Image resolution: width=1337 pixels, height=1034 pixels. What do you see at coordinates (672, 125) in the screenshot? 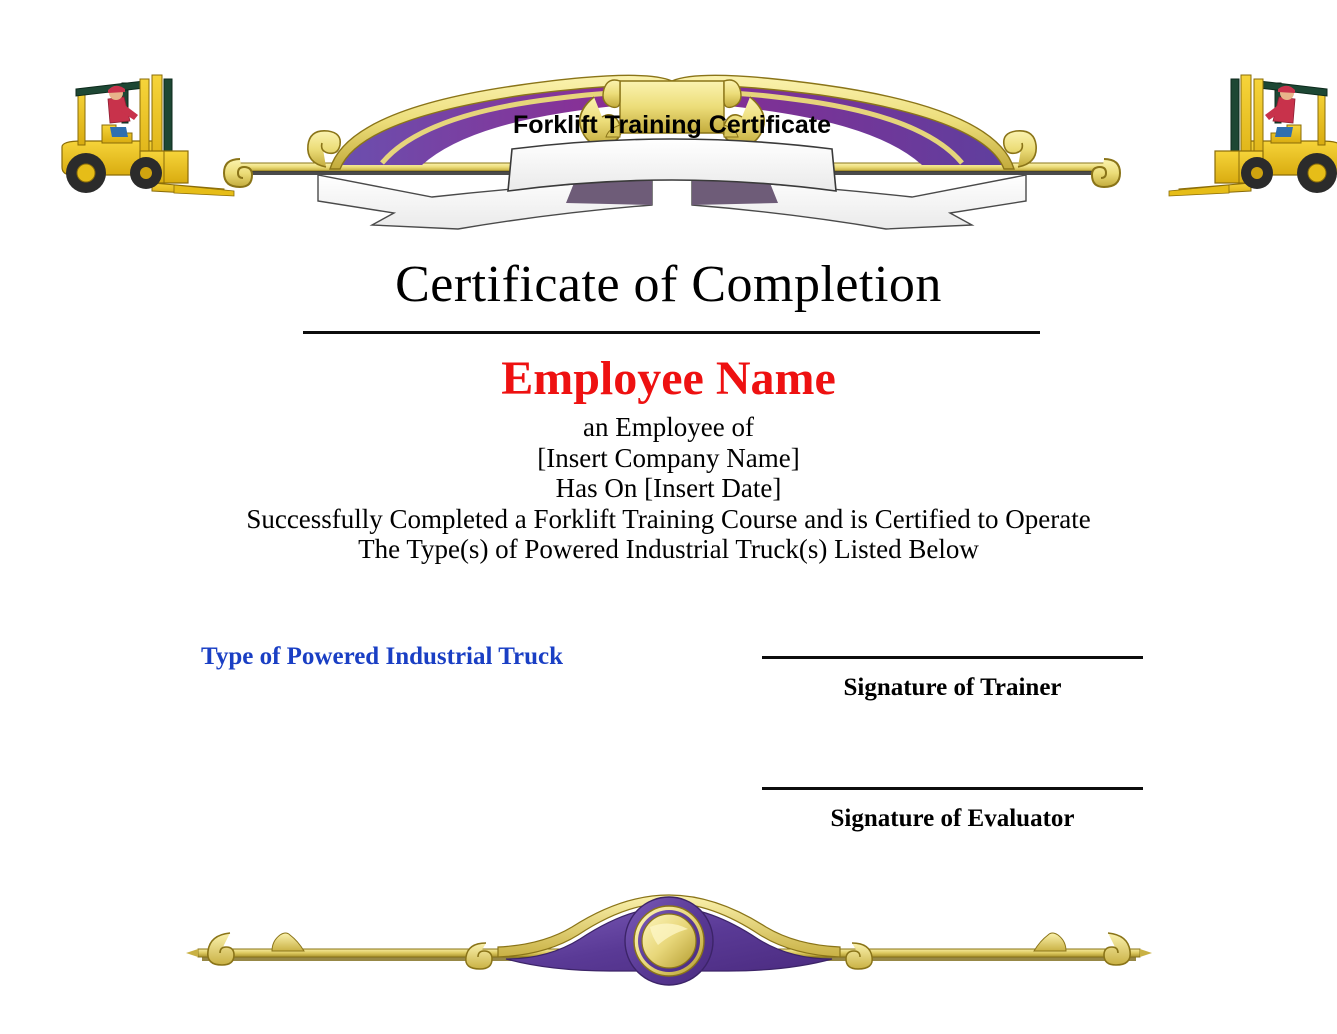
I see `banner-title: Forklift Training Certificate` at bounding box center [672, 125].